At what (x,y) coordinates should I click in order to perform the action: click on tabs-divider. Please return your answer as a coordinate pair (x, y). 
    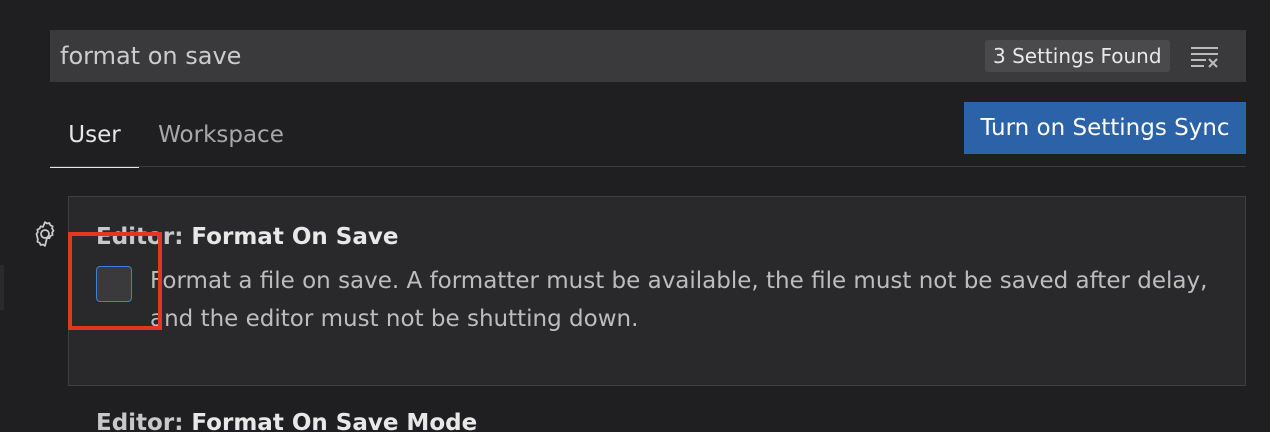
    Looking at the image, I should click on (648, 166).